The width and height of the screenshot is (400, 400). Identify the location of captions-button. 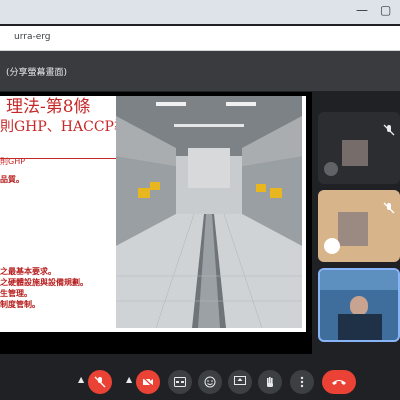
(180, 382).